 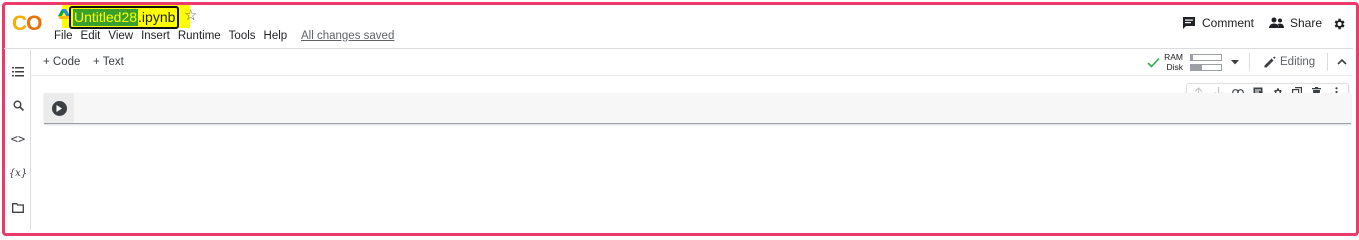 I want to click on add-text-label: + Text, so click(x=108, y=62).